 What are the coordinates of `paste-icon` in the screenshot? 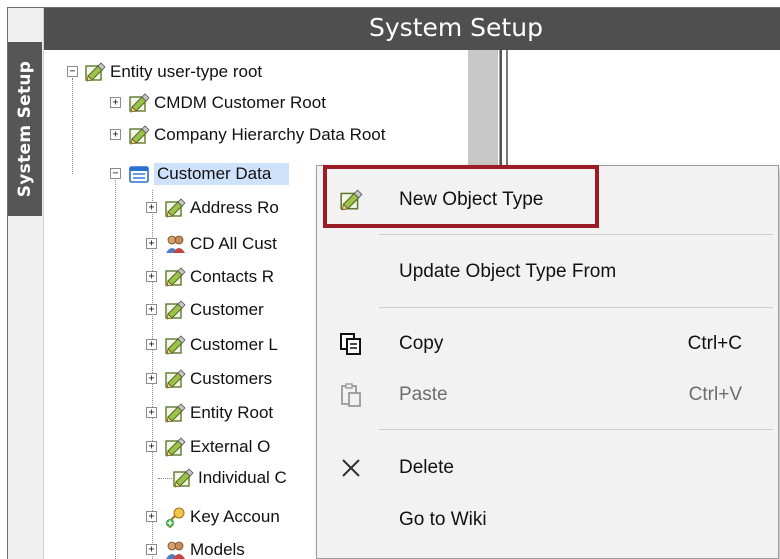 It's located at (351, 395).